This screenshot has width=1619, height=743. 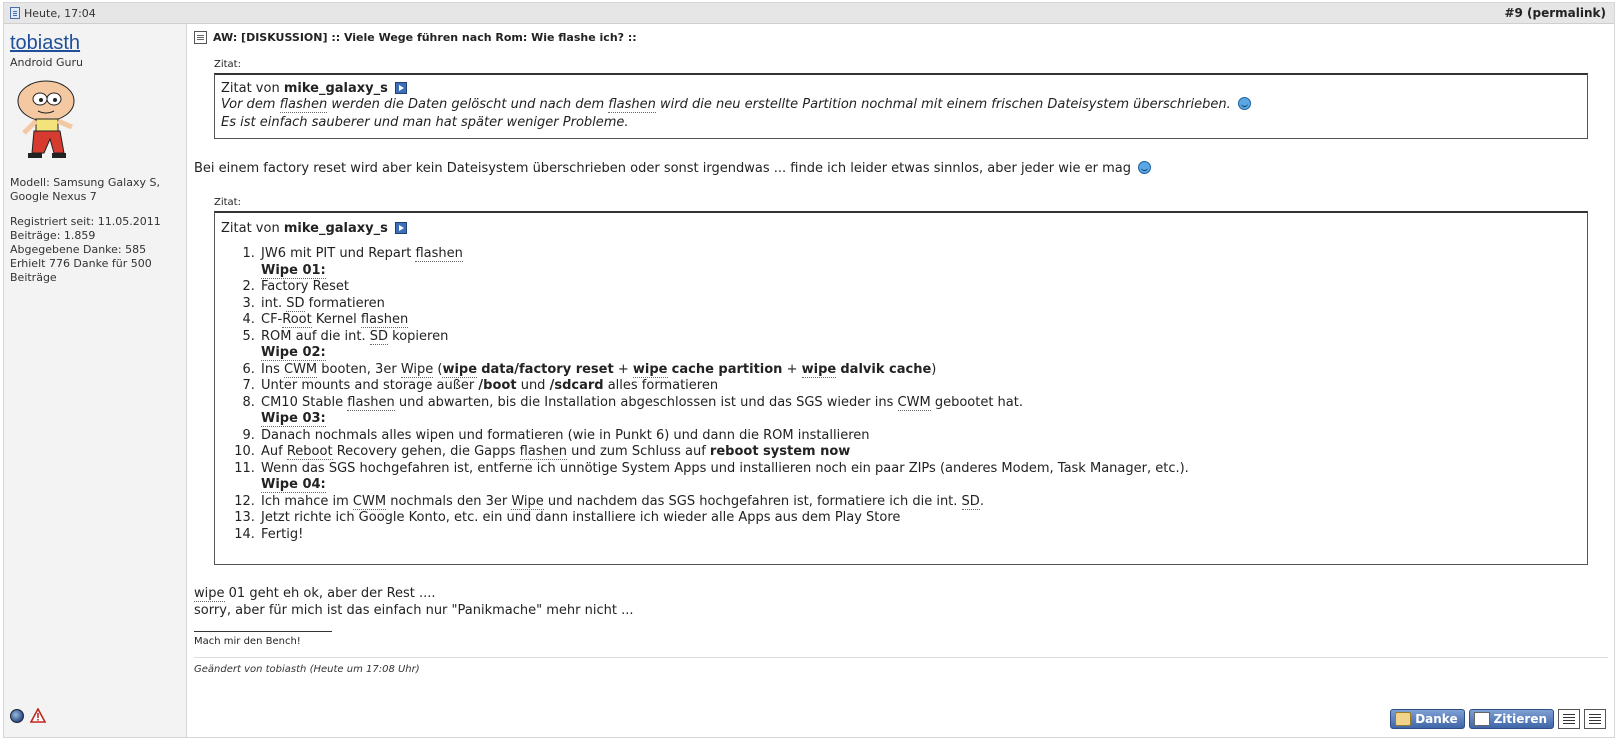 I want to click on title-icon, so click(x=200, y=37).